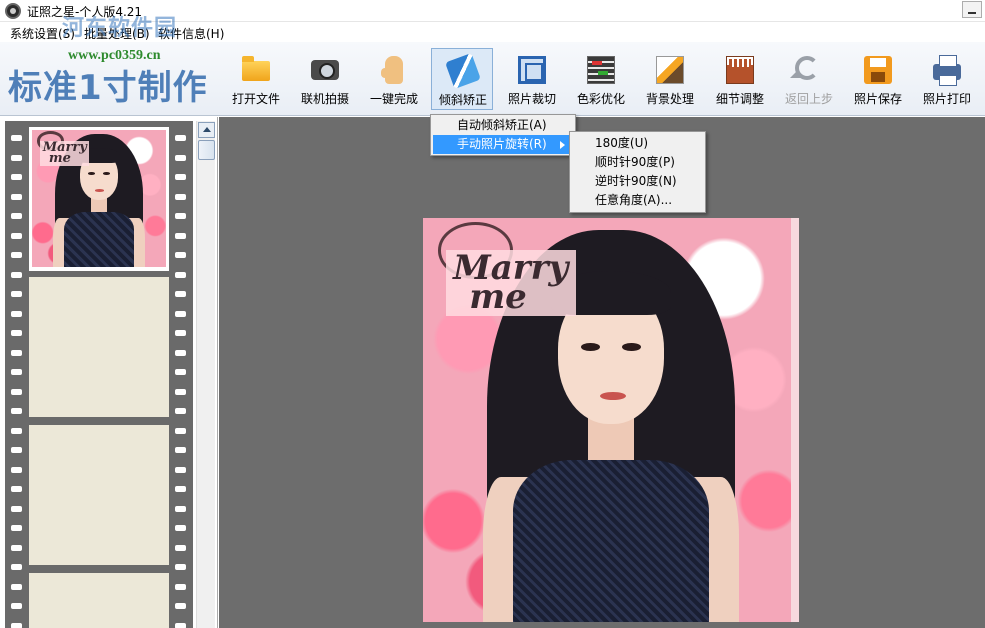  Describe the element at coordinates (205, 374) in the screenshot. I see `thumbnail-scrollbar` at that location.